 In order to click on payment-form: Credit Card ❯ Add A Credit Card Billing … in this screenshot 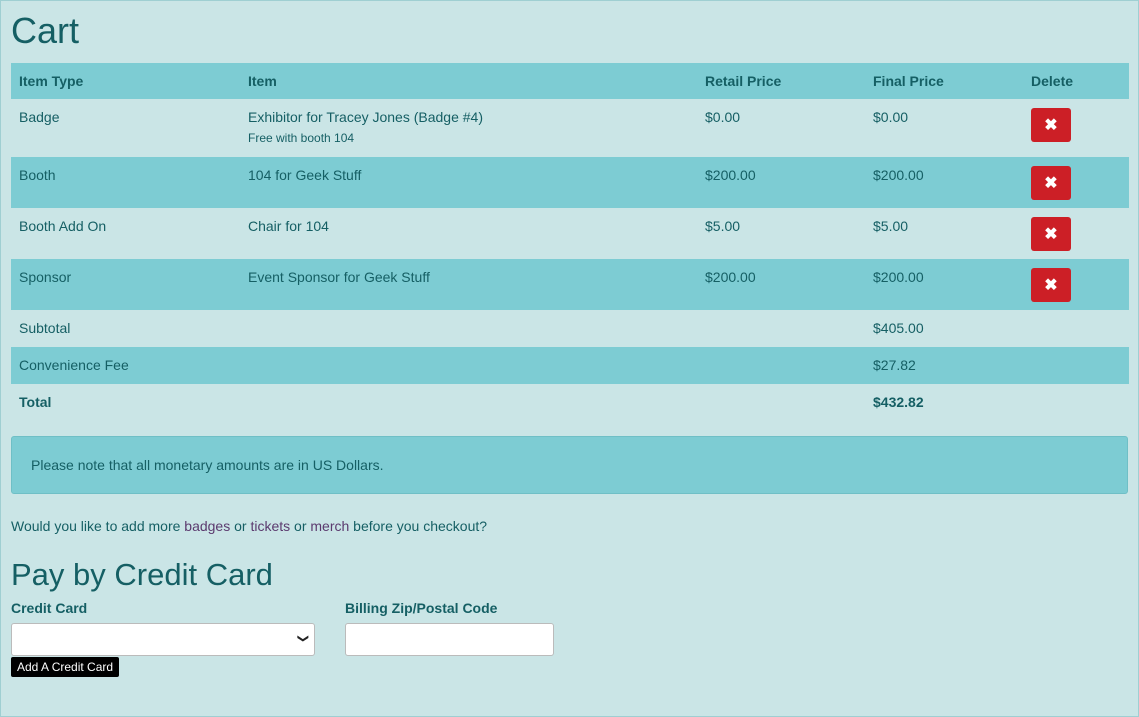, I will do `click(569, 638)`.